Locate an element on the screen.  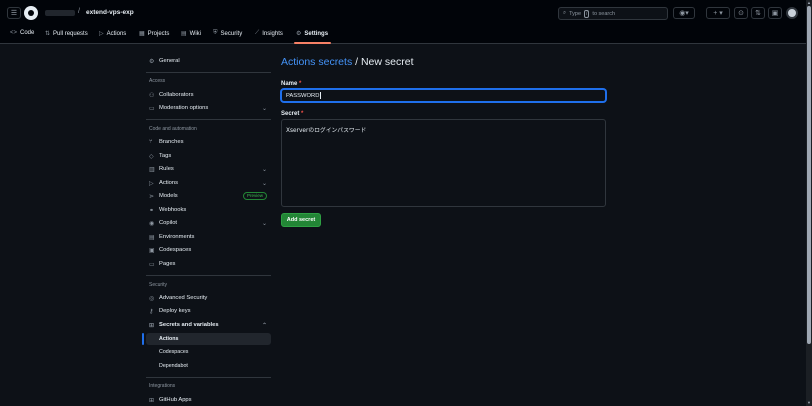
secret-name-input: PASSWORD is located at coordinates (443, 95).